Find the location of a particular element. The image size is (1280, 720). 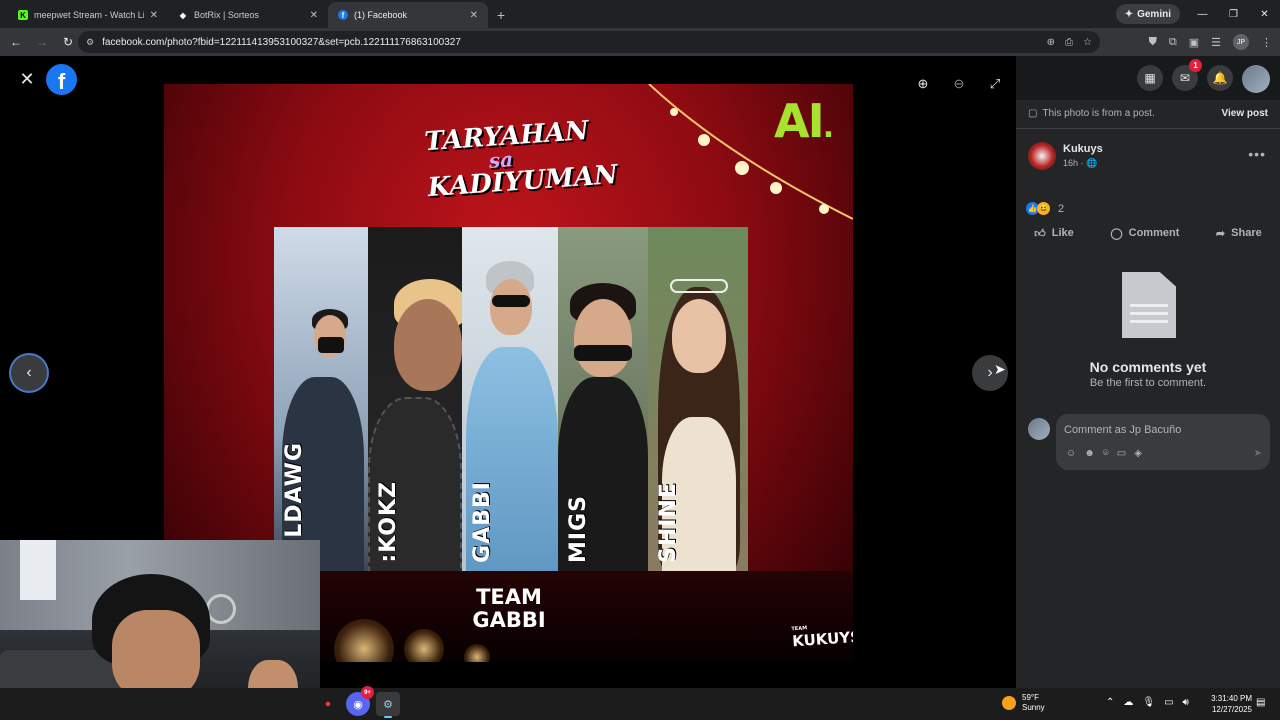

clock-time: 3:31:40 PM is located at coordinates (1231, 698).